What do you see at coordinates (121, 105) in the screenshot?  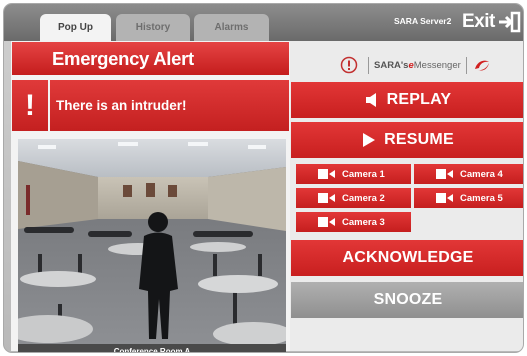 I see `alert-message: There is an intruder!` at bounding box center [121, 105].